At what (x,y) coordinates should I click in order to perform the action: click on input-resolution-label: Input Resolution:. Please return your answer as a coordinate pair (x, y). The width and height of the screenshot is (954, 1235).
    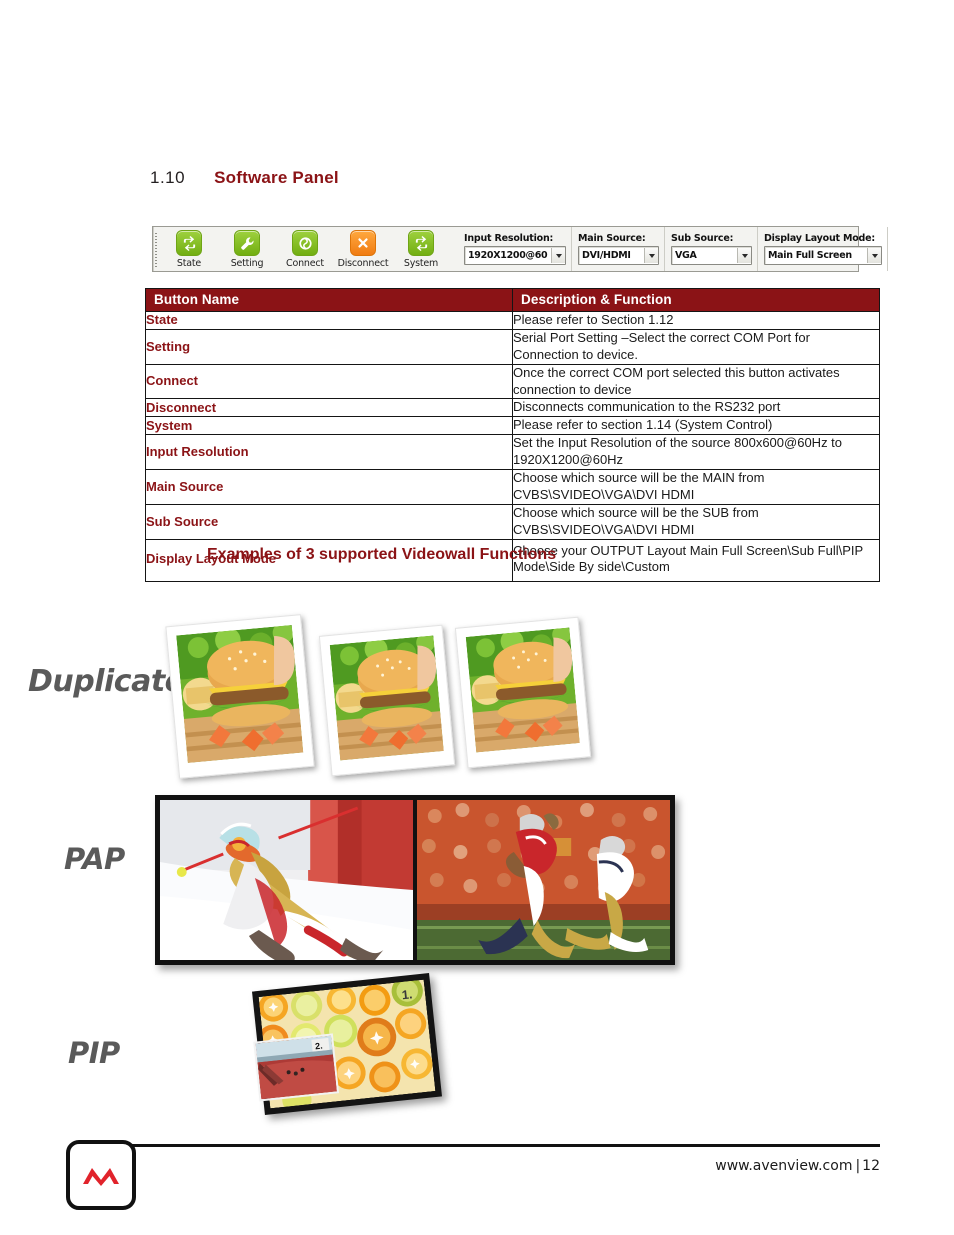
    Looking at the image, I should click on (509, 238).